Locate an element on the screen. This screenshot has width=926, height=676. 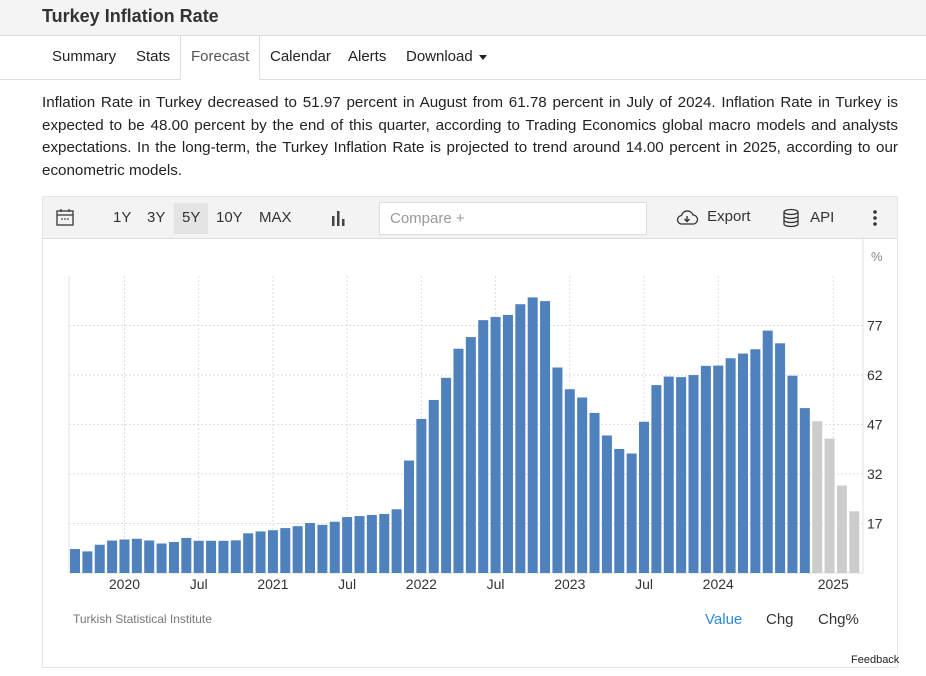
tab-forecast: Forecast is located at coordinates (220, 58).